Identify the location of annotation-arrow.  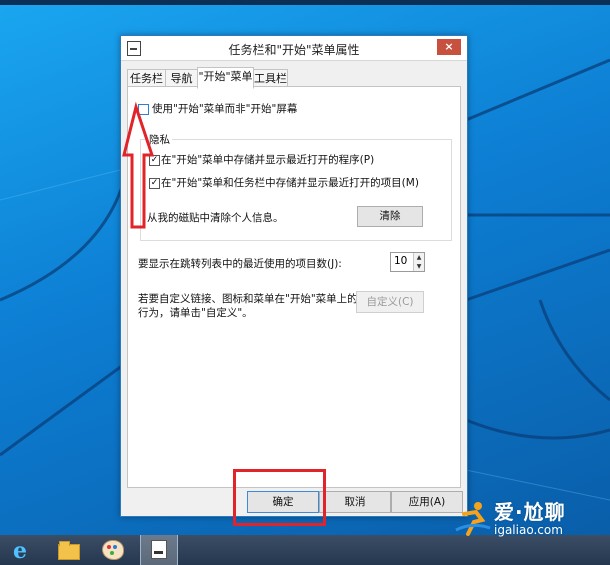
(138, 165).